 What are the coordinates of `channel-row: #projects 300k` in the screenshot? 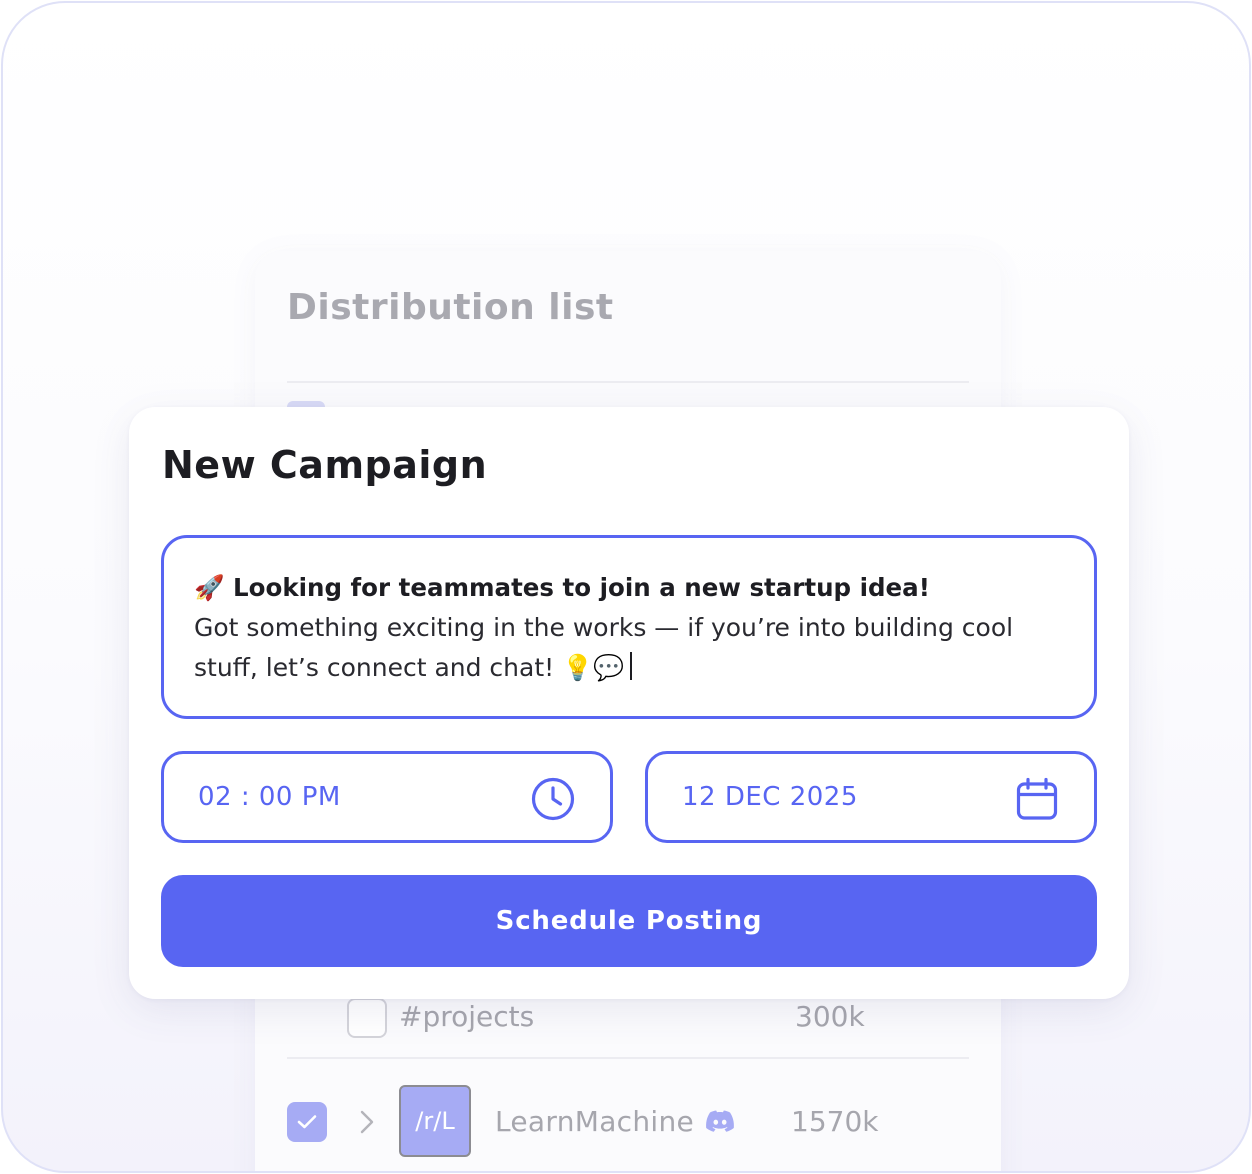 It's located at (607, 1018).